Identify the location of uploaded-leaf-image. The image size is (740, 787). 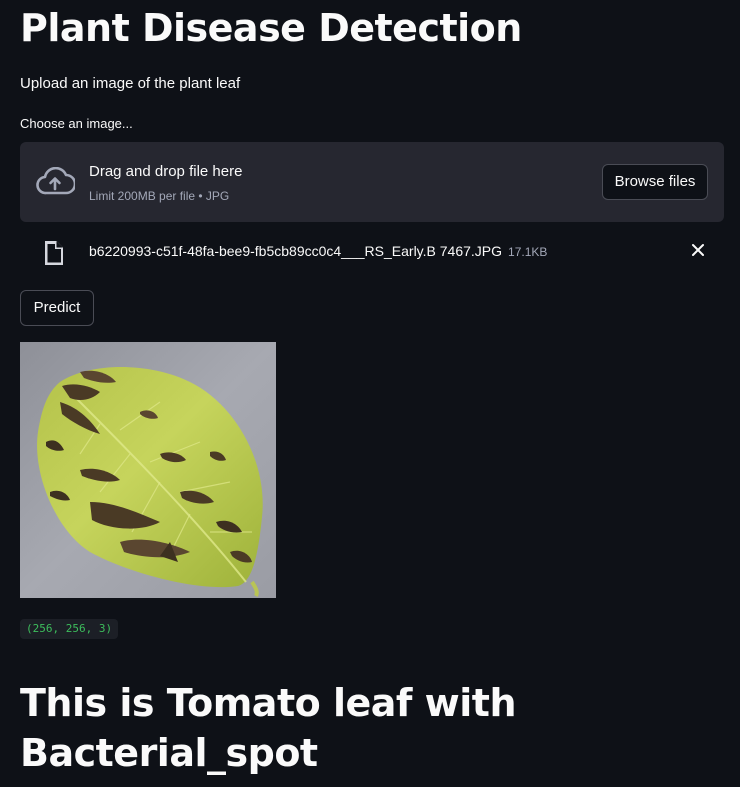
(148, 470).